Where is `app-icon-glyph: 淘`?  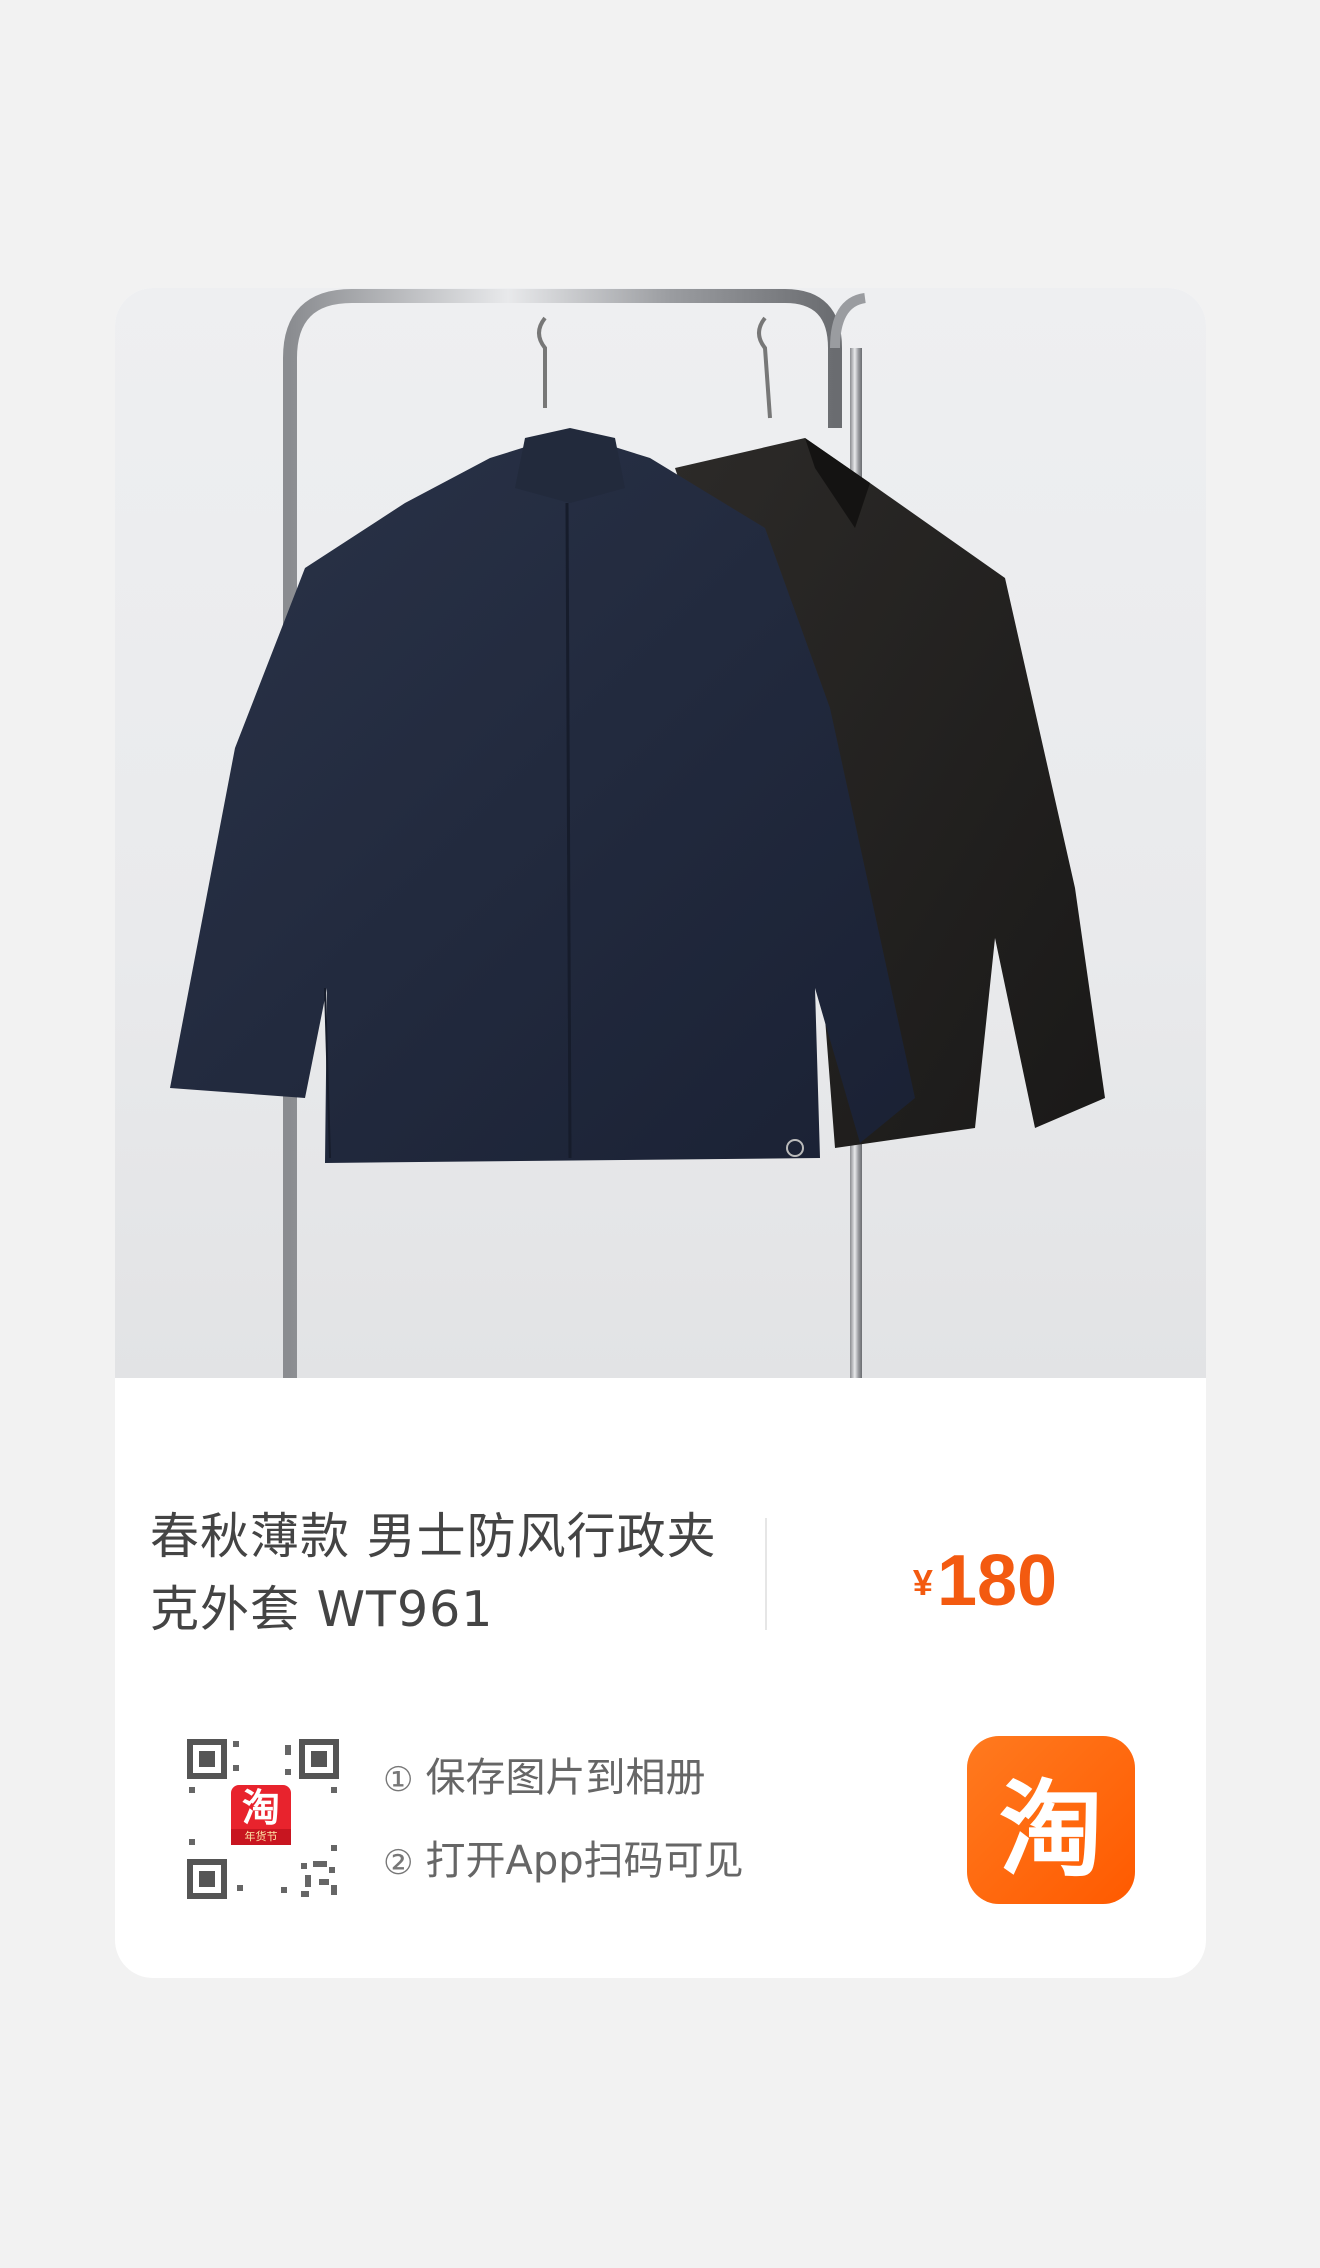
app-icon-glyph: 淘 is located at coordinates (1050, 1829).